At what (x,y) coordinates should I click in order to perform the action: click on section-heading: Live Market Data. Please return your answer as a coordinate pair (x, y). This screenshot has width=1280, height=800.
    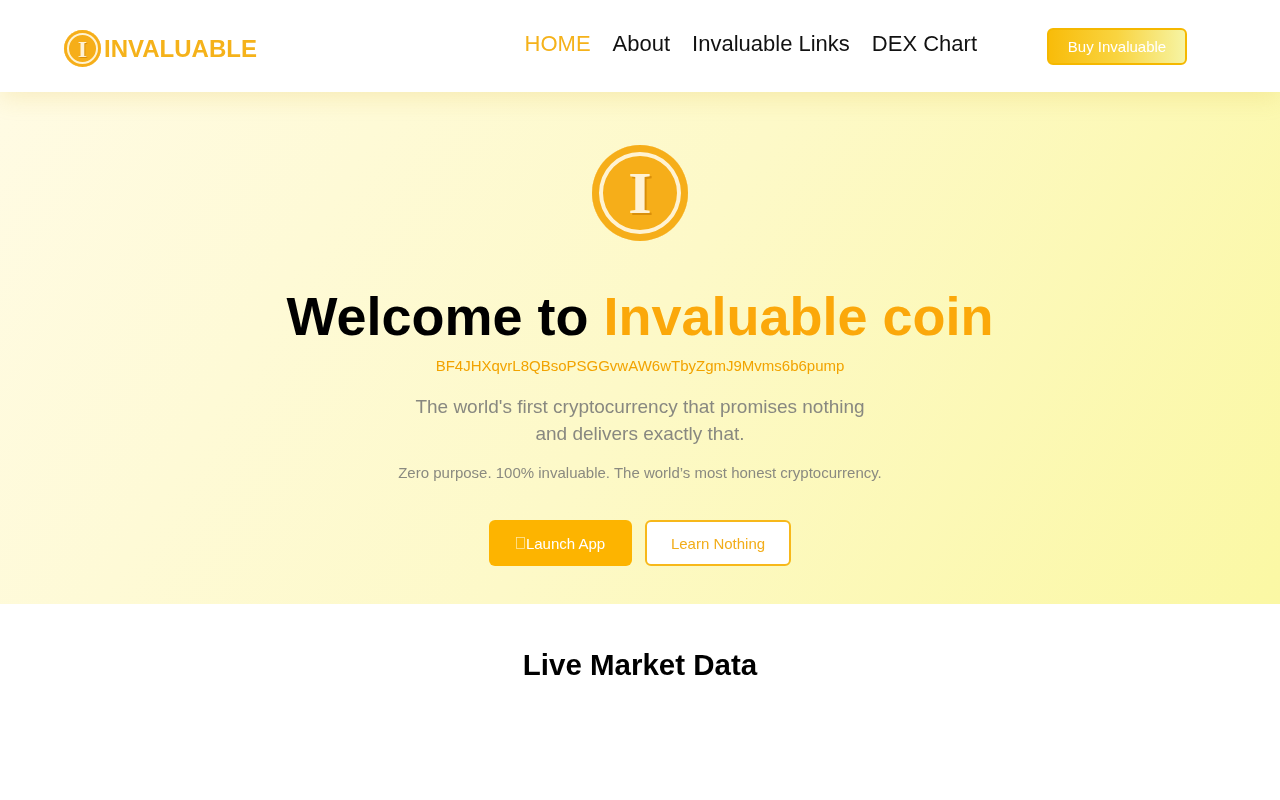
    Looking at the image, I should click on (640, 665).